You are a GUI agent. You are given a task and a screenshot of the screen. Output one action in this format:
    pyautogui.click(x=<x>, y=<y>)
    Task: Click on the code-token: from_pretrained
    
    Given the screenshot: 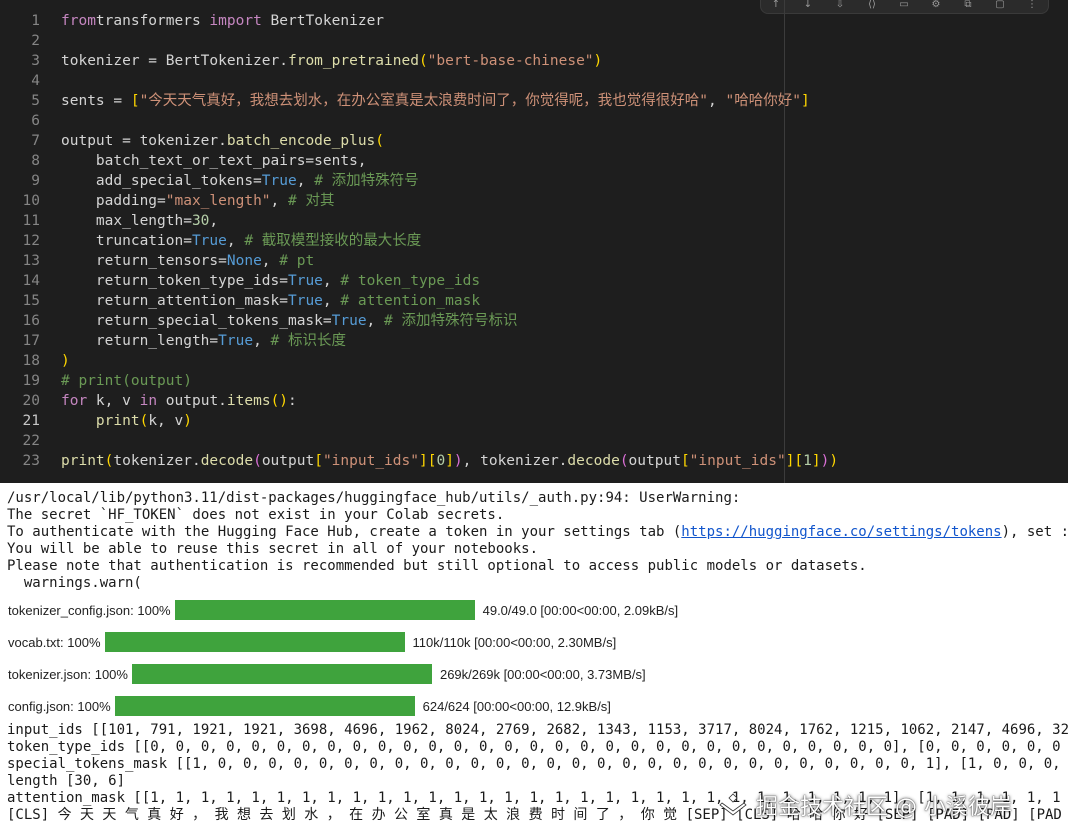 What is the action you would take?
    pyautogui.click(x=353, y=61)
    